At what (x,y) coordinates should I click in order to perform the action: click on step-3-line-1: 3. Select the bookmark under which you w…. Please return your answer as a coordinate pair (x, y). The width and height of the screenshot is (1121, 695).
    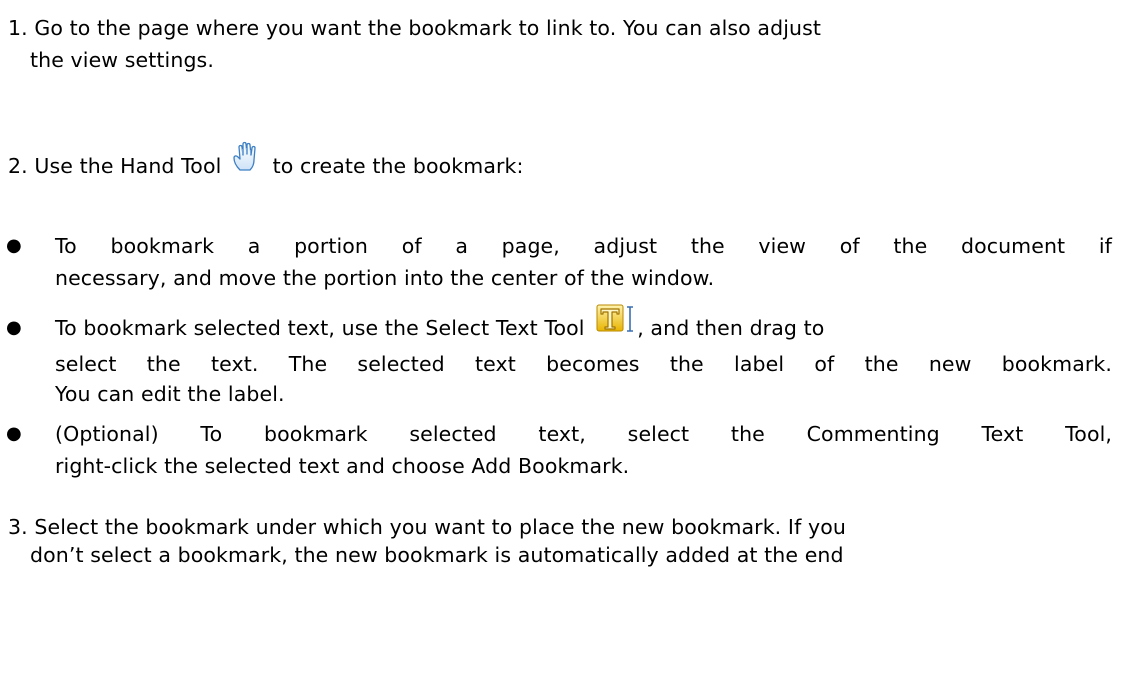
    Looking at the image, I should click on (427, 527).